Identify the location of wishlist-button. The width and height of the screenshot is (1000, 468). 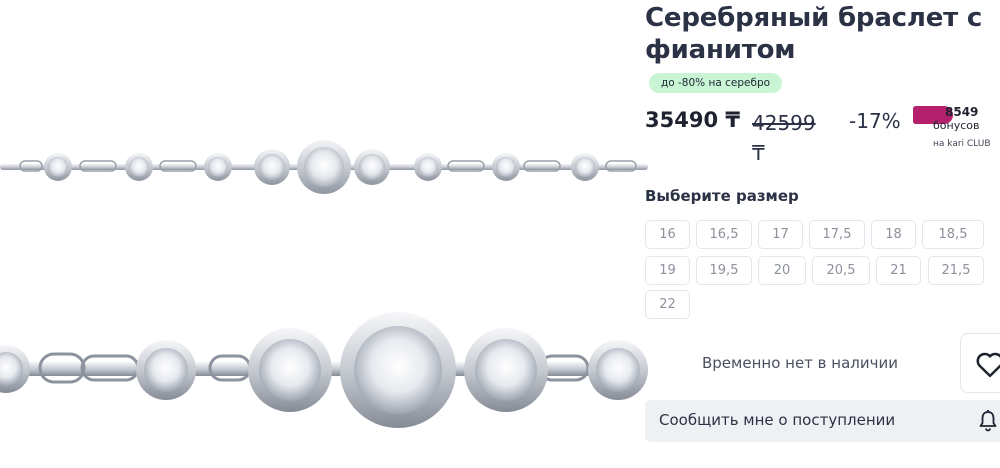
(980, 363).